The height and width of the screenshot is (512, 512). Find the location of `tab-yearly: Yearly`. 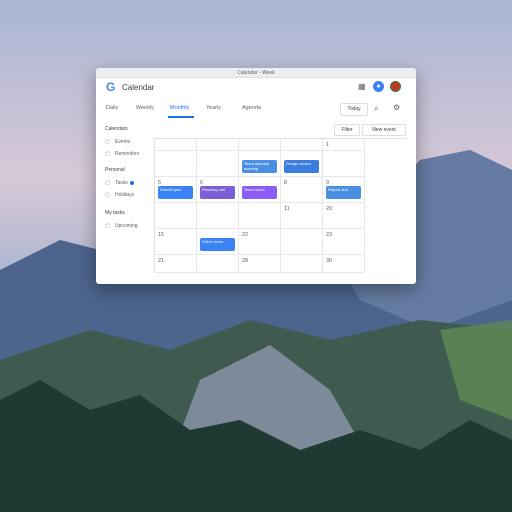

tab-yearly: Yearly is located at coordinates (213, 108).